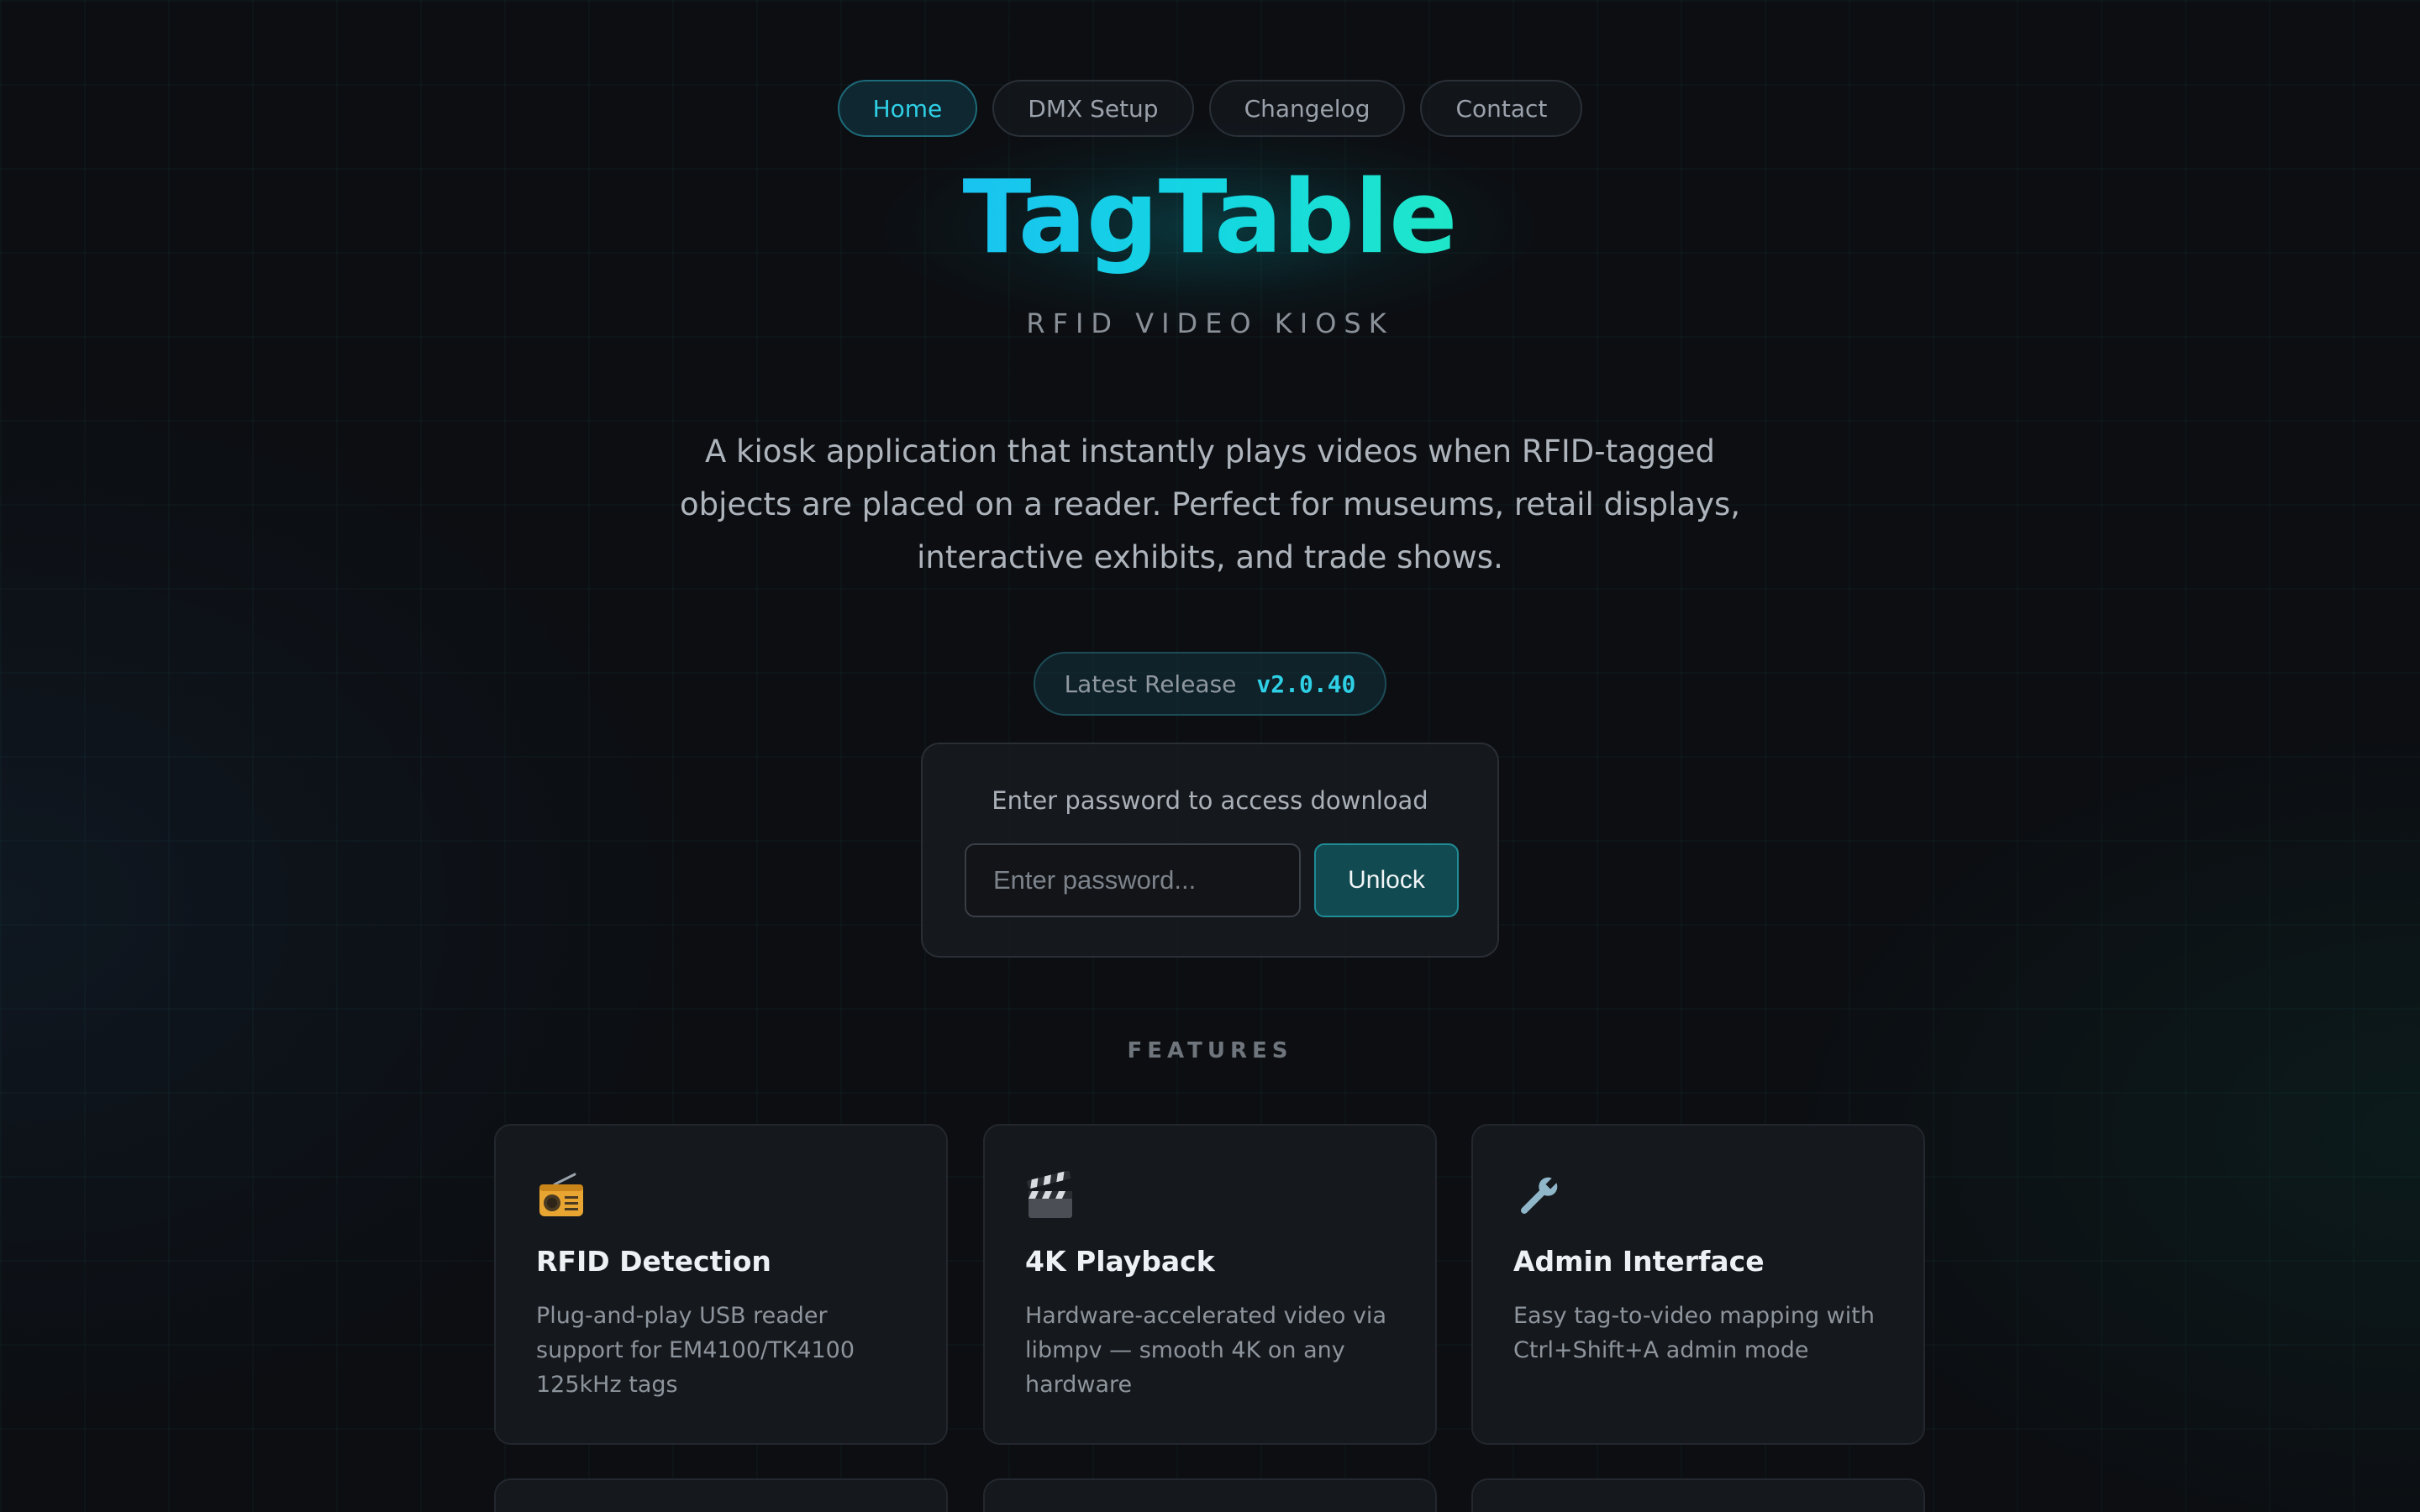 The height and width of the screenshot is (1512, 2420). I want to click on release-label: Latest Release, so click(1150, 683).